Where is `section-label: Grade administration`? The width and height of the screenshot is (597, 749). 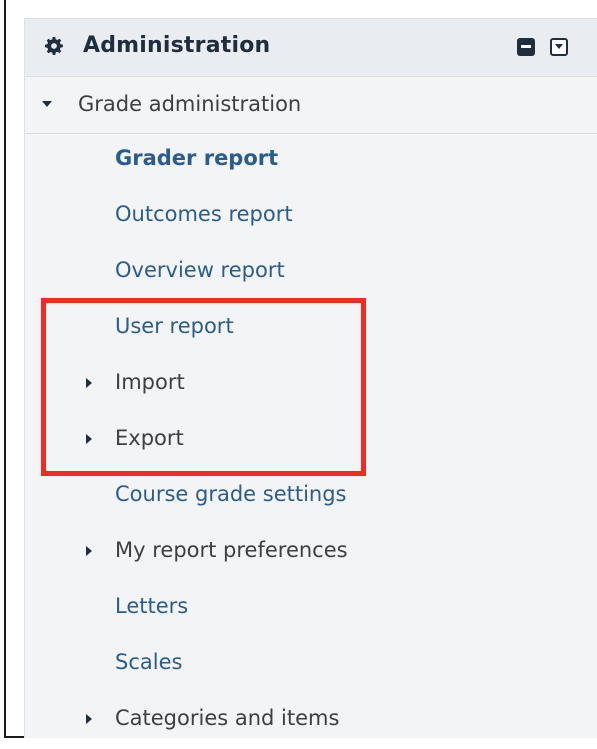 section-label: Grade administration is located at coordinates (190, 104).